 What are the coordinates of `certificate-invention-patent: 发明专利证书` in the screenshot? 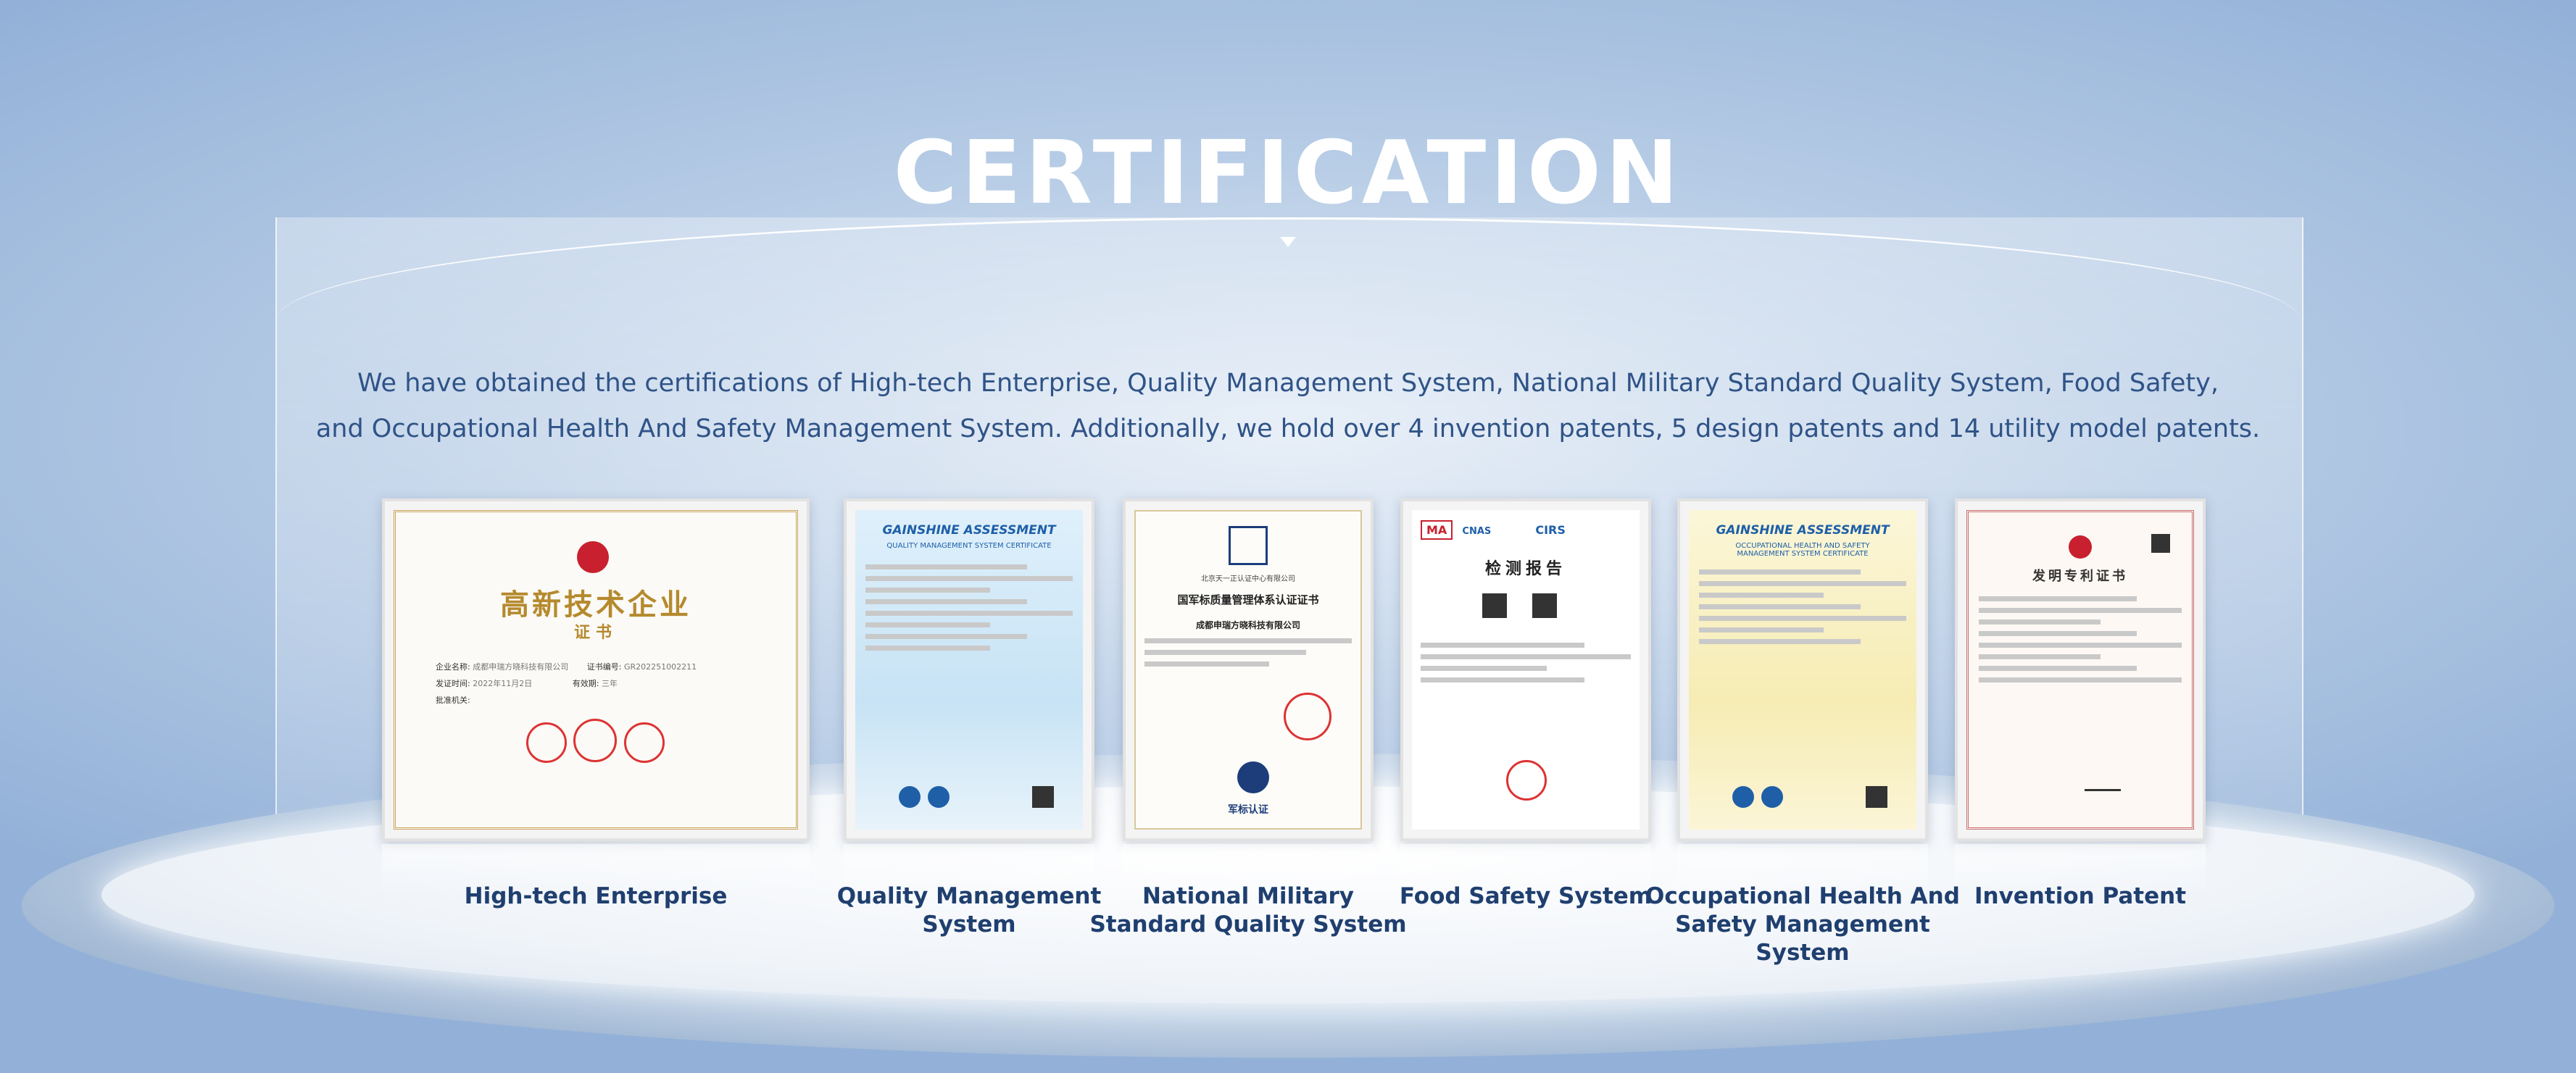 It's located at (2080, 669).